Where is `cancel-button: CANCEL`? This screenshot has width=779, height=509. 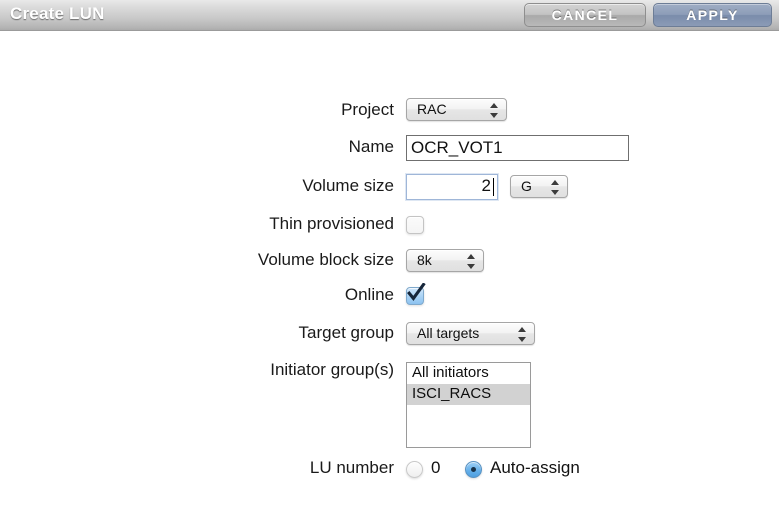
cancel-button: CANCEL is located at coordinates (585, 15).